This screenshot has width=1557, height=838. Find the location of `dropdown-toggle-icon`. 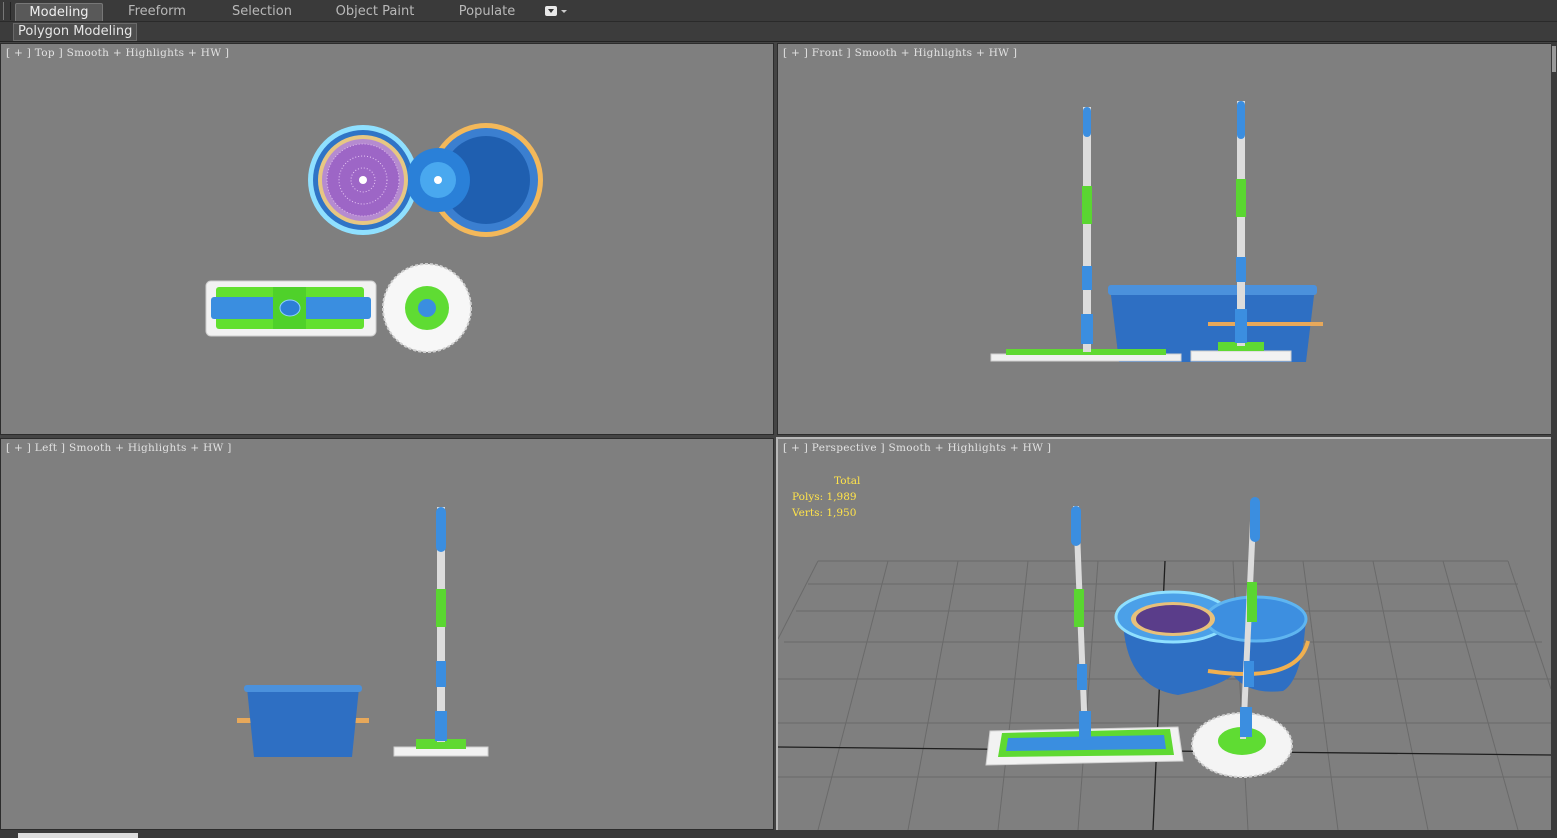

dropdown-toggle-icon is located at coordinates (551, 11).